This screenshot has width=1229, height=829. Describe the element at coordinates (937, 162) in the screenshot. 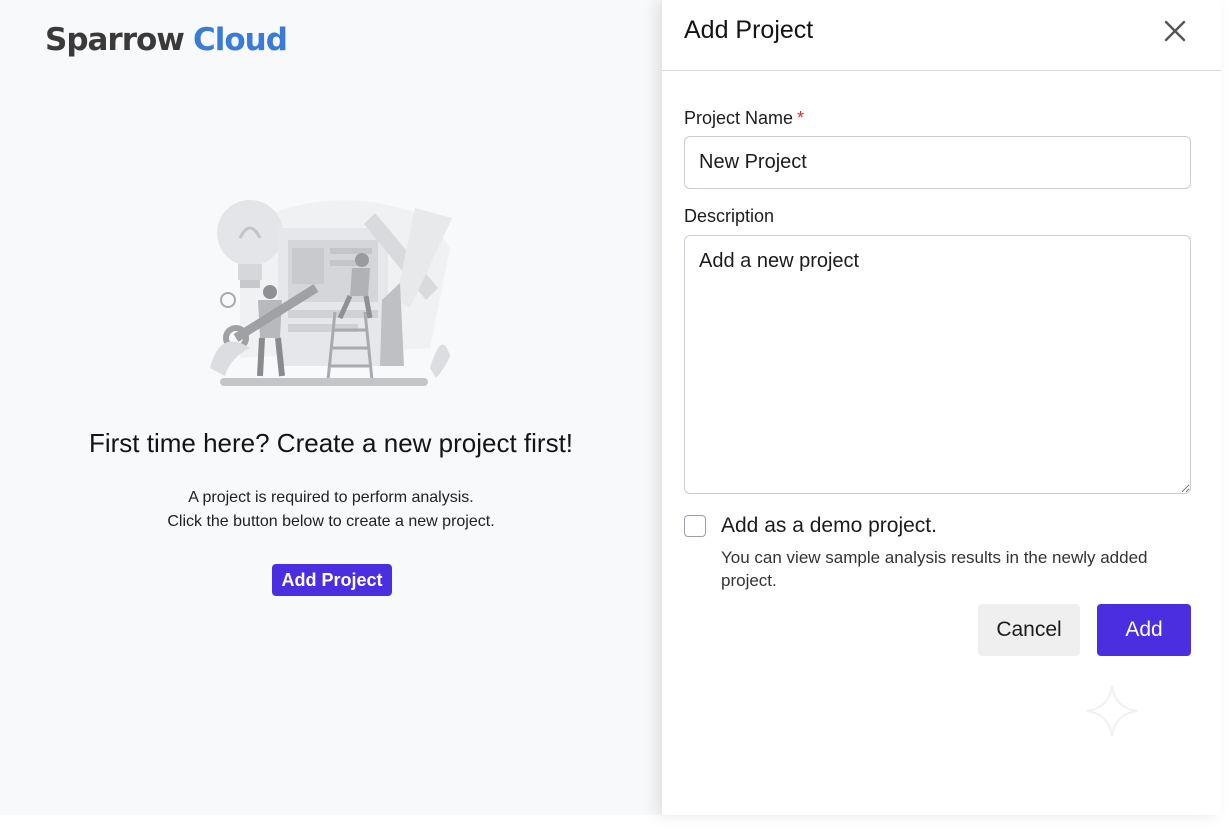

I see `project-name-input` at that location.